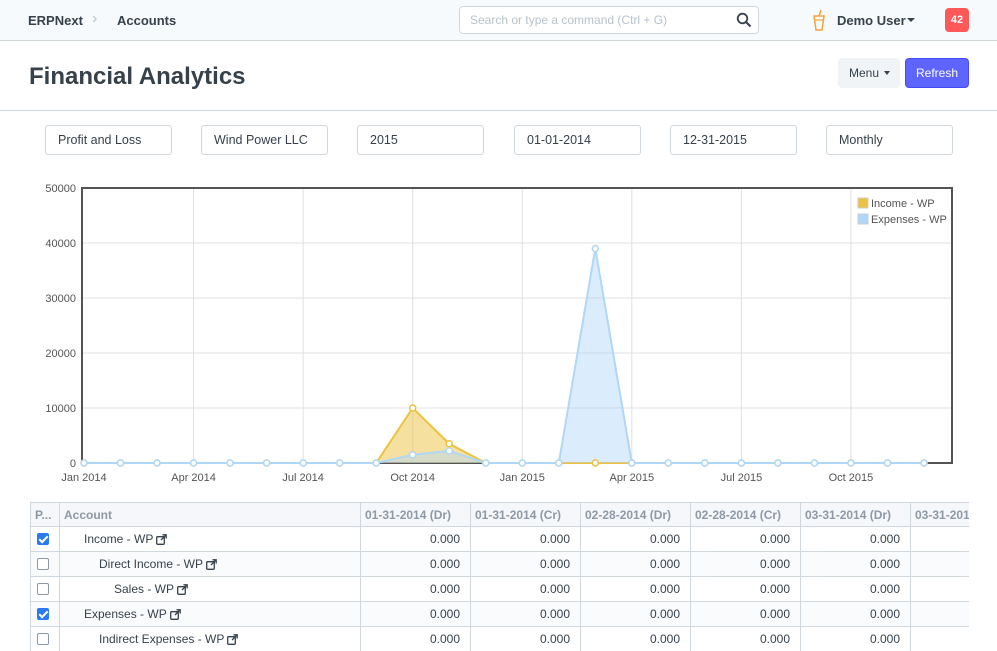  What do you see at coordinates (744, 20) in the screenshot?
I see `search-icon` at bounding box center [744, 20].